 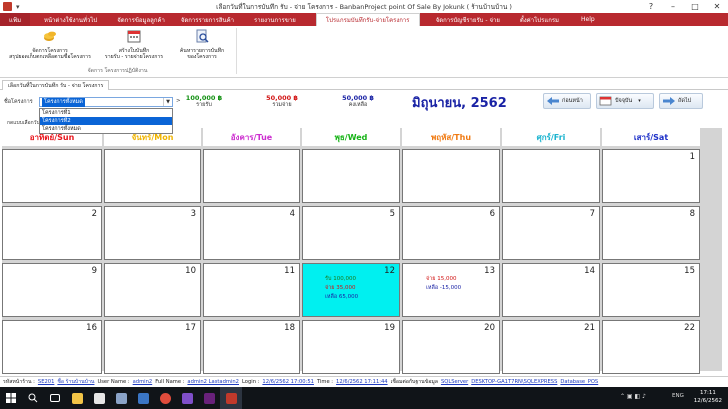 What do you see at coordinates (367, 19) in the screenshot?
I see `tab-project: โปรแกรมบันทึกรับ-จ่ายโครงการ` at bounding box center [367, 19].